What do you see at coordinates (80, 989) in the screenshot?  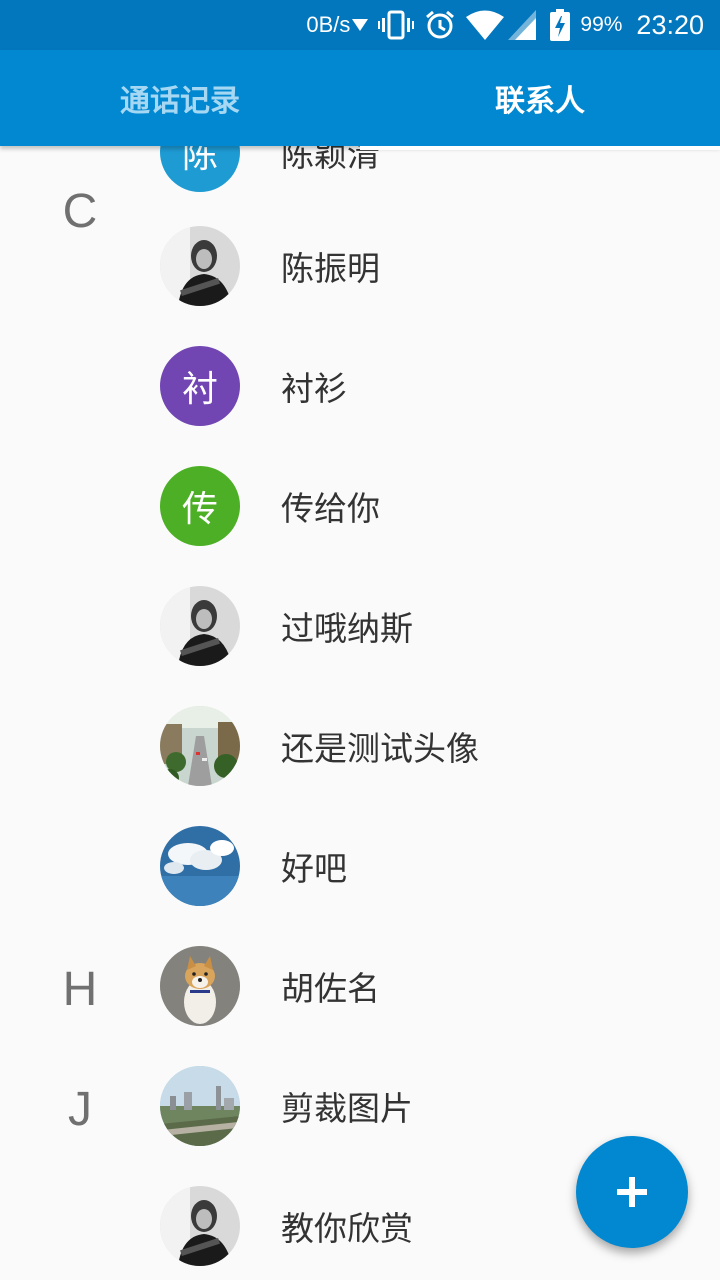 I see `section-letter: H` at bounding box center [80, 989].